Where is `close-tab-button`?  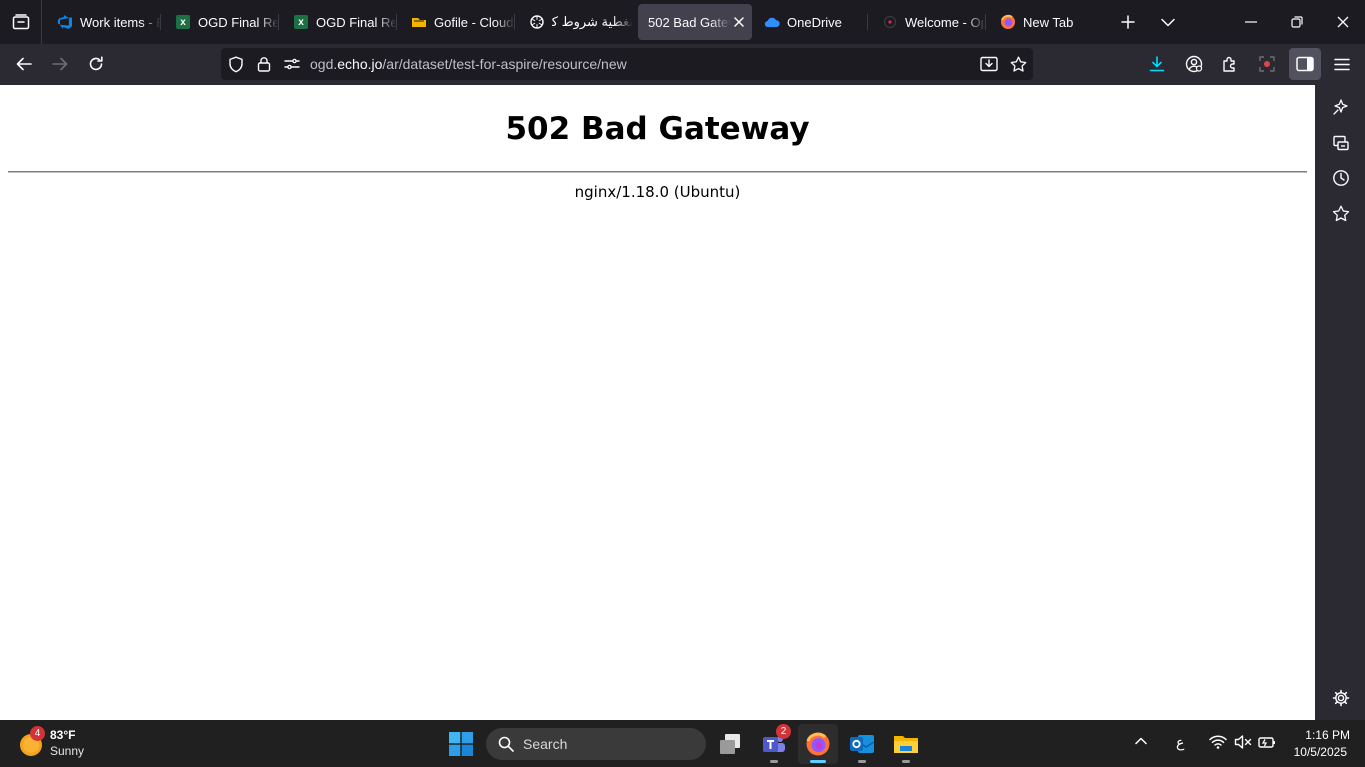
close-tab-button is located at coordinates (738, 22).